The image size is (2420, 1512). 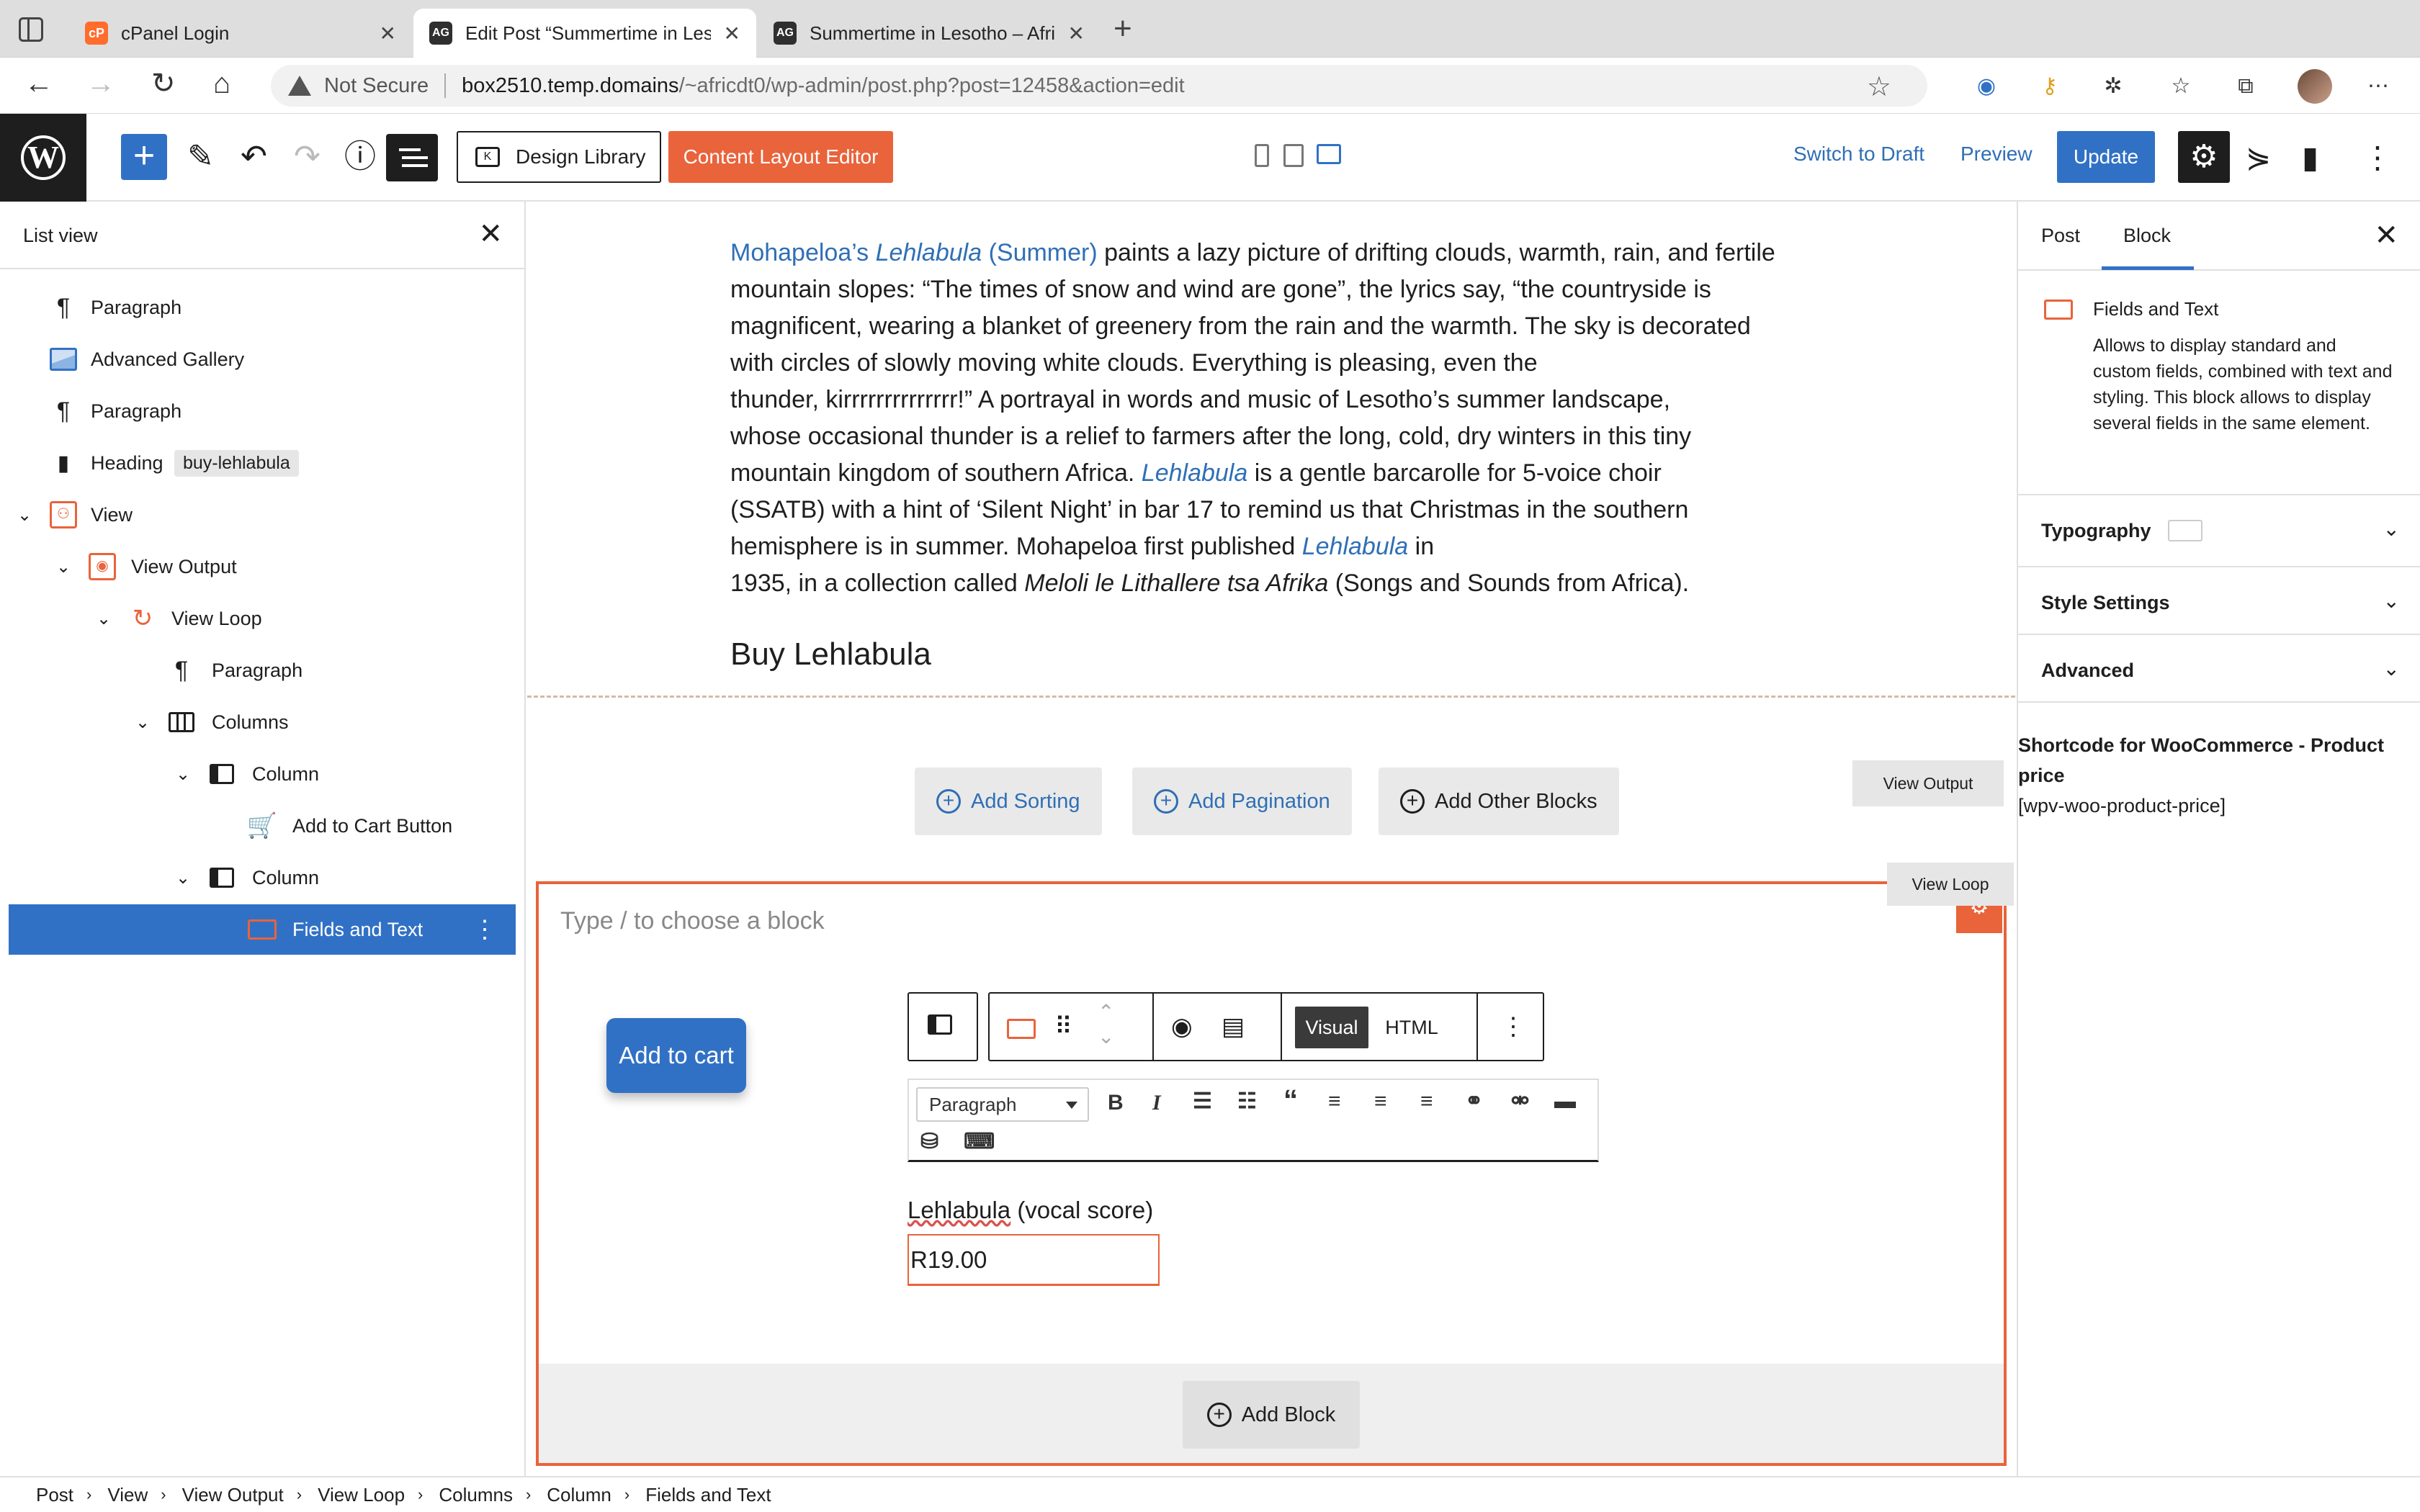 What do you see at coordinates (1996, 154) in the screenshot?
I see `preview-link: Preview` at bounding box center [1996, 154].